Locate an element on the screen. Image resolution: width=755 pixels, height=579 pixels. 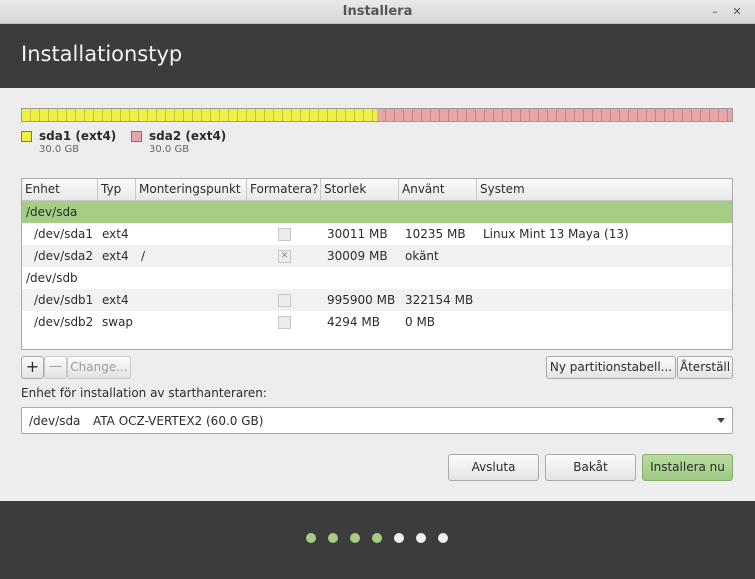
column-header-type: Typ is located at coordinates (117, 190).